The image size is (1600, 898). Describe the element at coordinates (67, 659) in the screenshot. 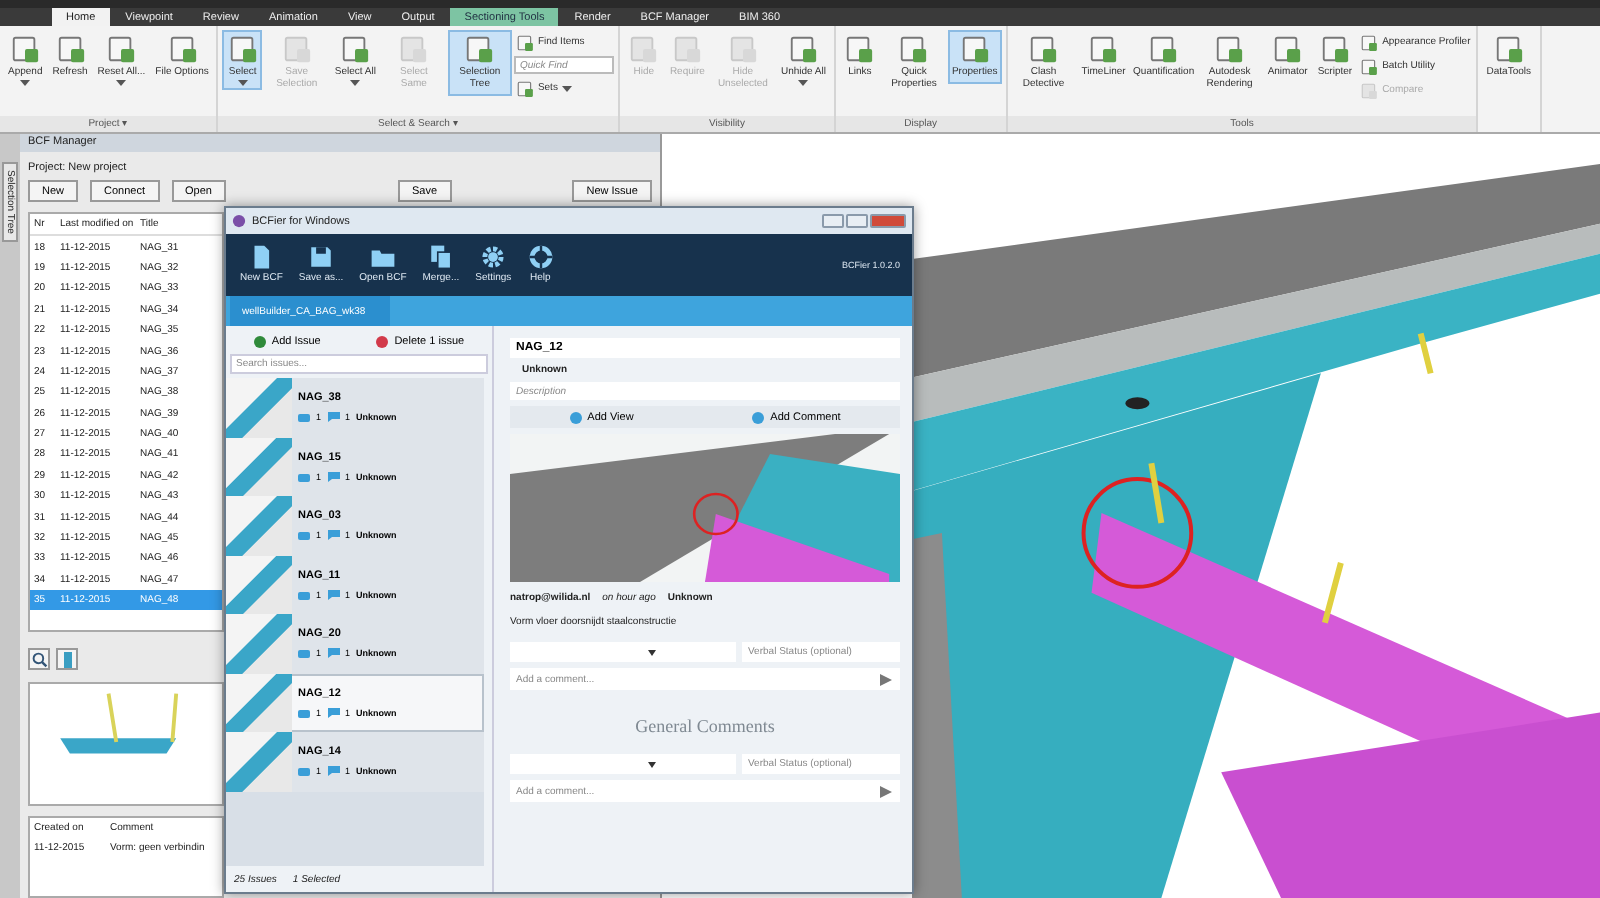

I see `figure-icon` at that location.